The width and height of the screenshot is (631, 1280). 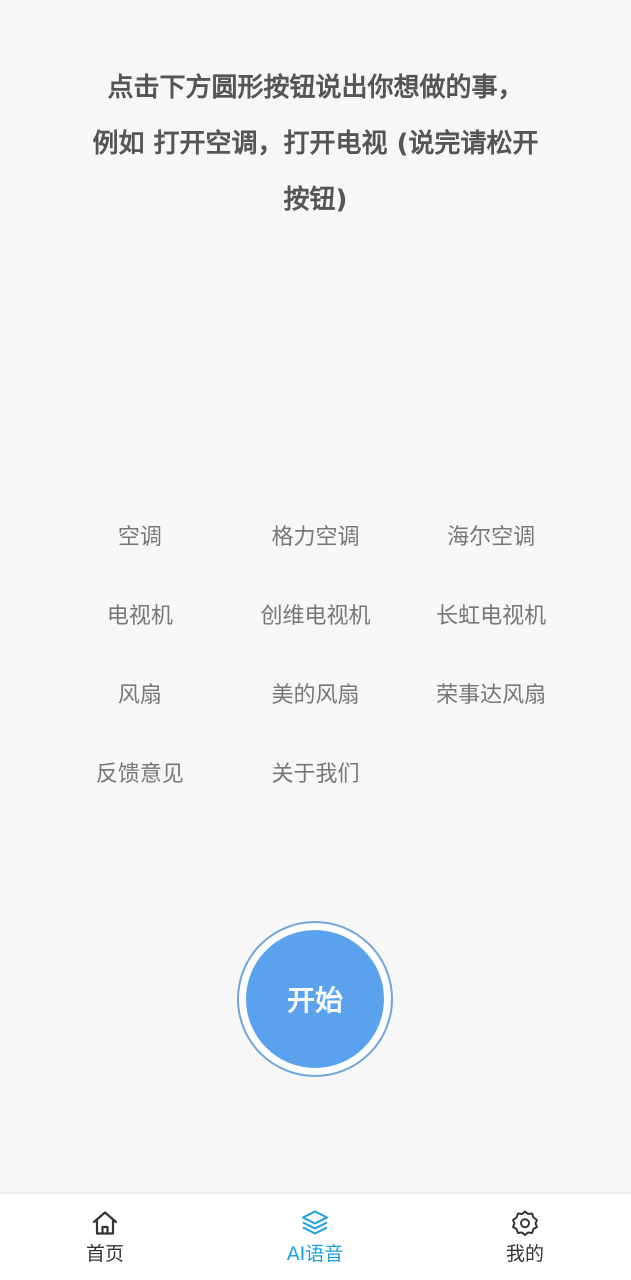 I want to click on command-item: 荣事达风扇, so click(x=491, y=692).